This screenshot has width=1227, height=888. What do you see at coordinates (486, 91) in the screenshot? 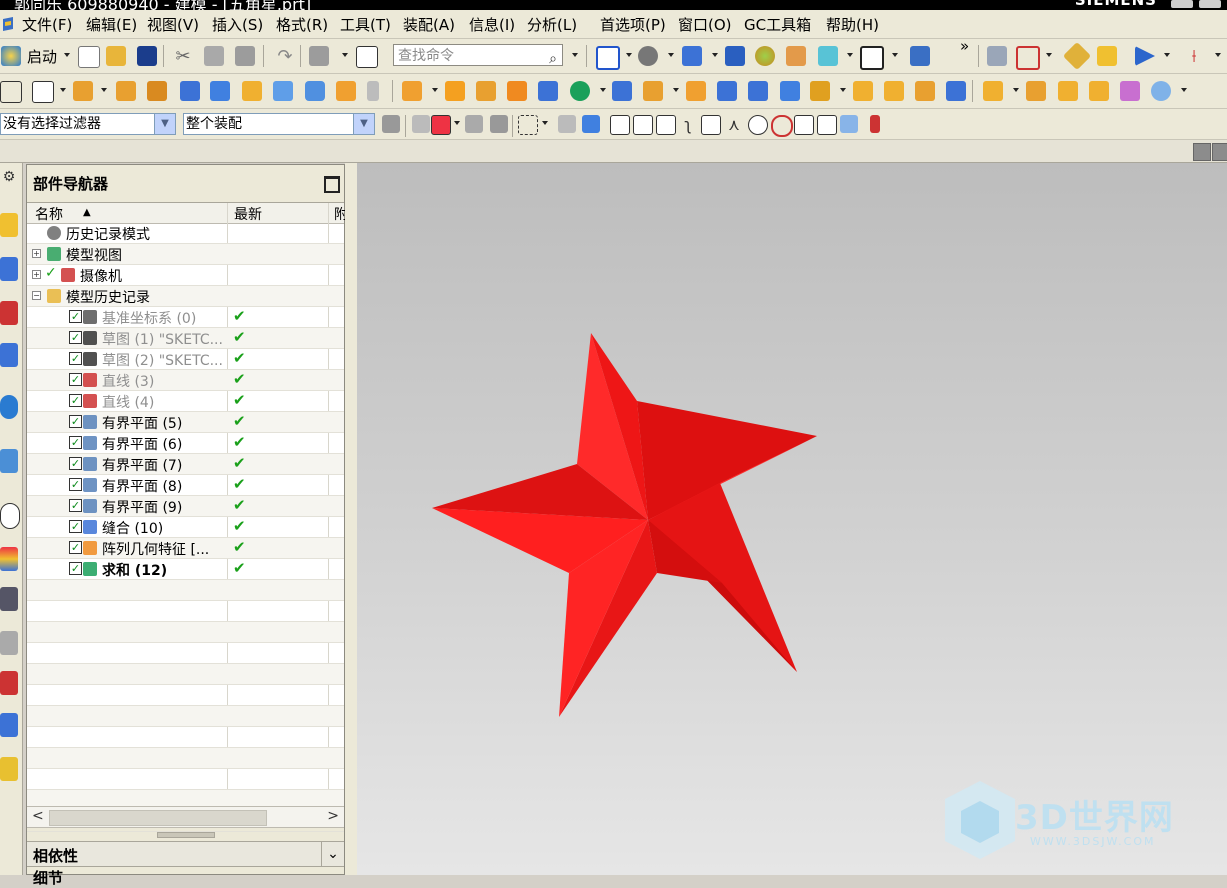
I see `emboss-icon` at bounding box center [486, 91].